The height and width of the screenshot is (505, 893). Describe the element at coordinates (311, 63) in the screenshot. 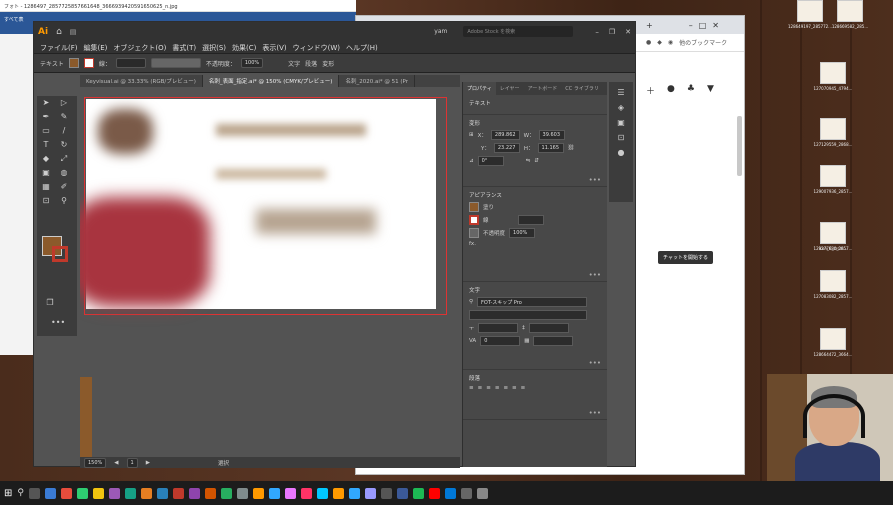

I see `para-link: 段落` at that location.